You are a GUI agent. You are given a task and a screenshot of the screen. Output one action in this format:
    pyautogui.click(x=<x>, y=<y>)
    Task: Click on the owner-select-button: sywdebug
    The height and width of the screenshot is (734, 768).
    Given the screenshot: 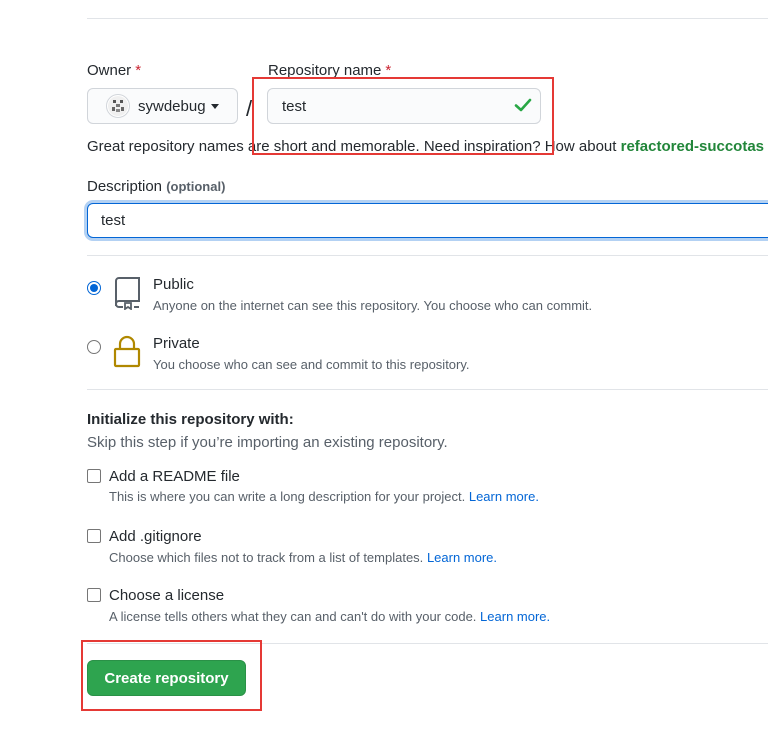 What is the action you would take?
    pyautogui.click(x=162, y=106)
    